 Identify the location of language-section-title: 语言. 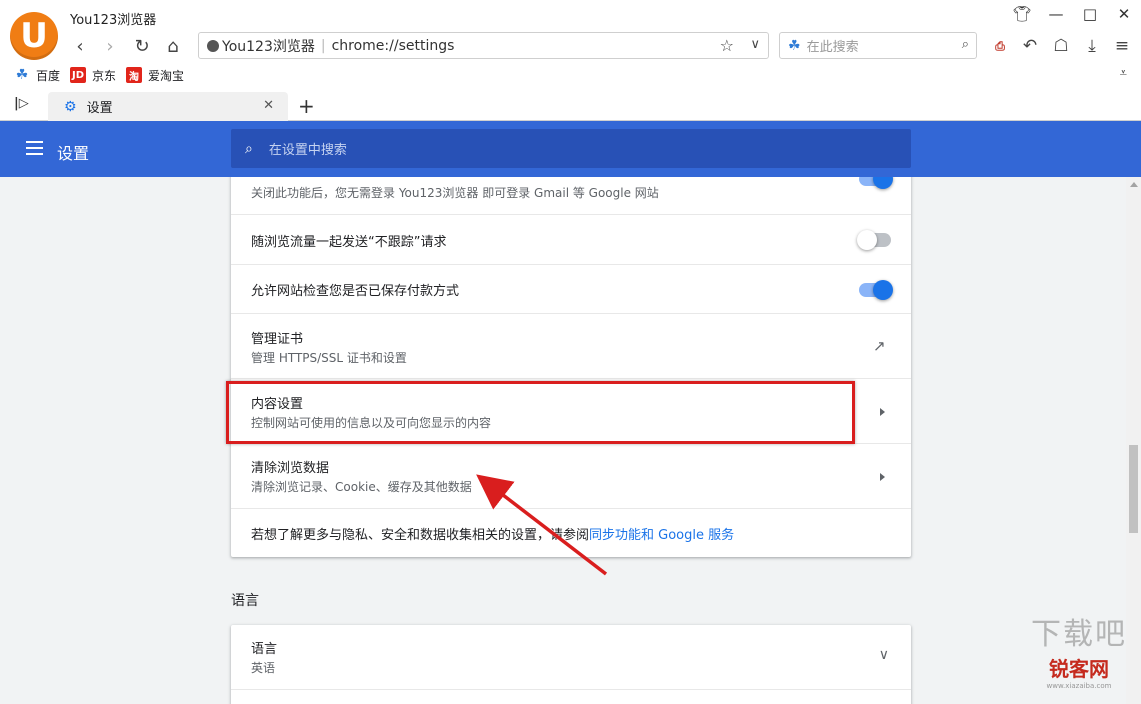
(245, 601).